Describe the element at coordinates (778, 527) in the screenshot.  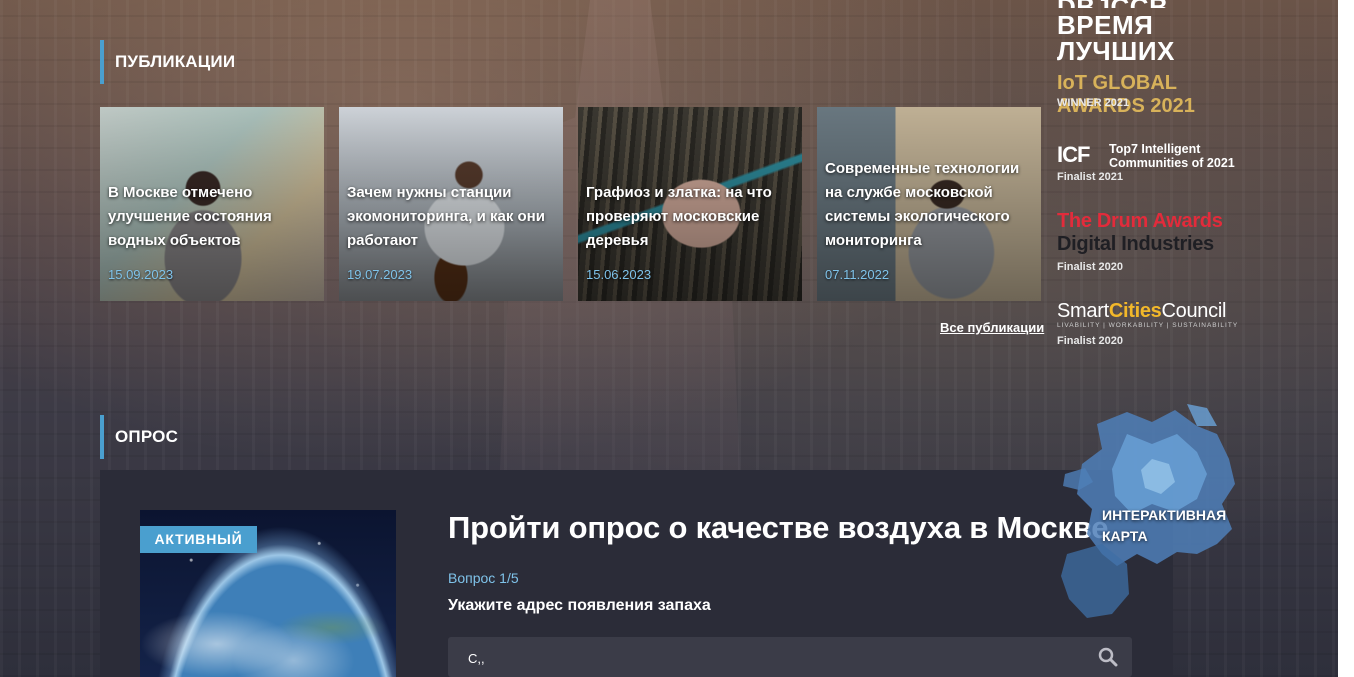
I see `survey-title: Пройти опрос о качестве воздуха в Москве` at that location.